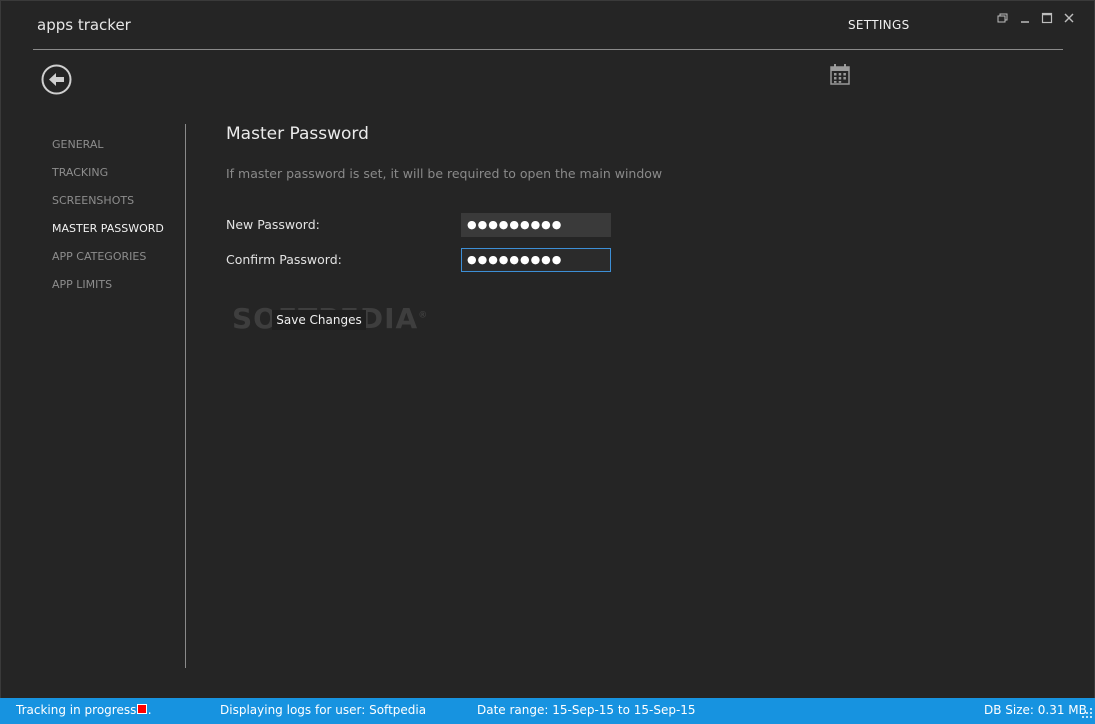 This screenshot has width=1095, height=724. I want to click on db-size-status: DB Size: 0.31 MB, so click(1035, 710).